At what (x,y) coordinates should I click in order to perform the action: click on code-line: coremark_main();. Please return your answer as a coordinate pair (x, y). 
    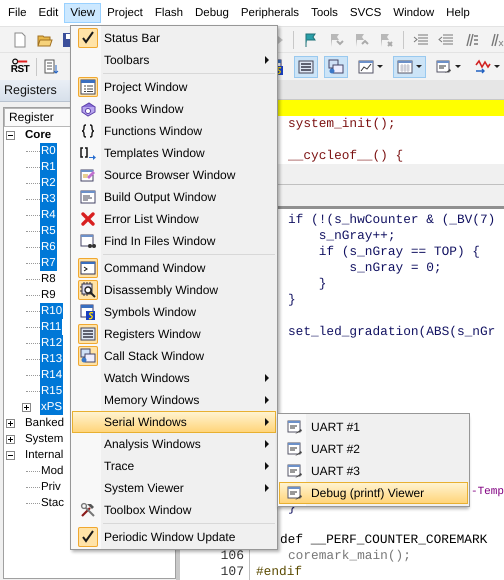
    Looking at the image, I should click on (349, 556).